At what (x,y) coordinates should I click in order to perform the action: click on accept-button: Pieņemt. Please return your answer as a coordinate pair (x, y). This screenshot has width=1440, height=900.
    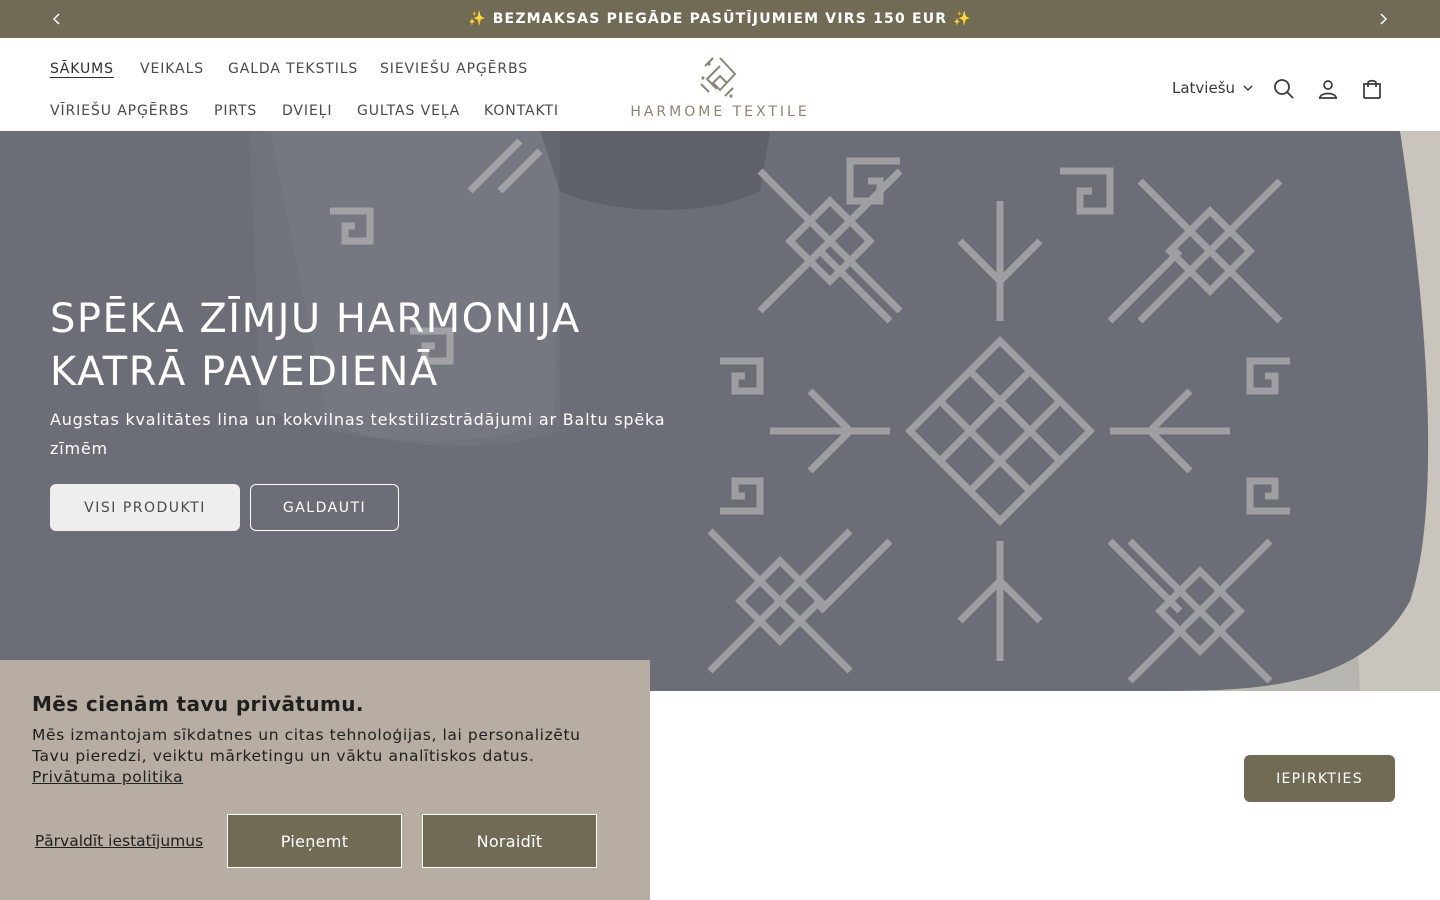
    Looking at the image, I should click on (314, 841).